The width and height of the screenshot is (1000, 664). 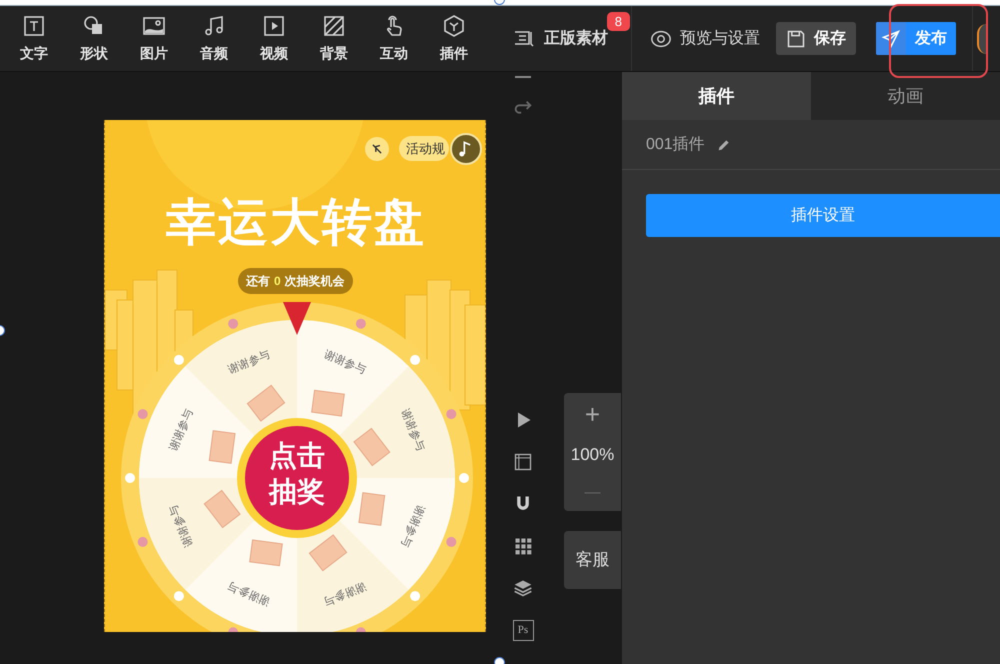 What do you see at coordinates (314, 281) in the screenshot?
I see `chances-text: 次抽奖机会` at bounding box center [314, 281].